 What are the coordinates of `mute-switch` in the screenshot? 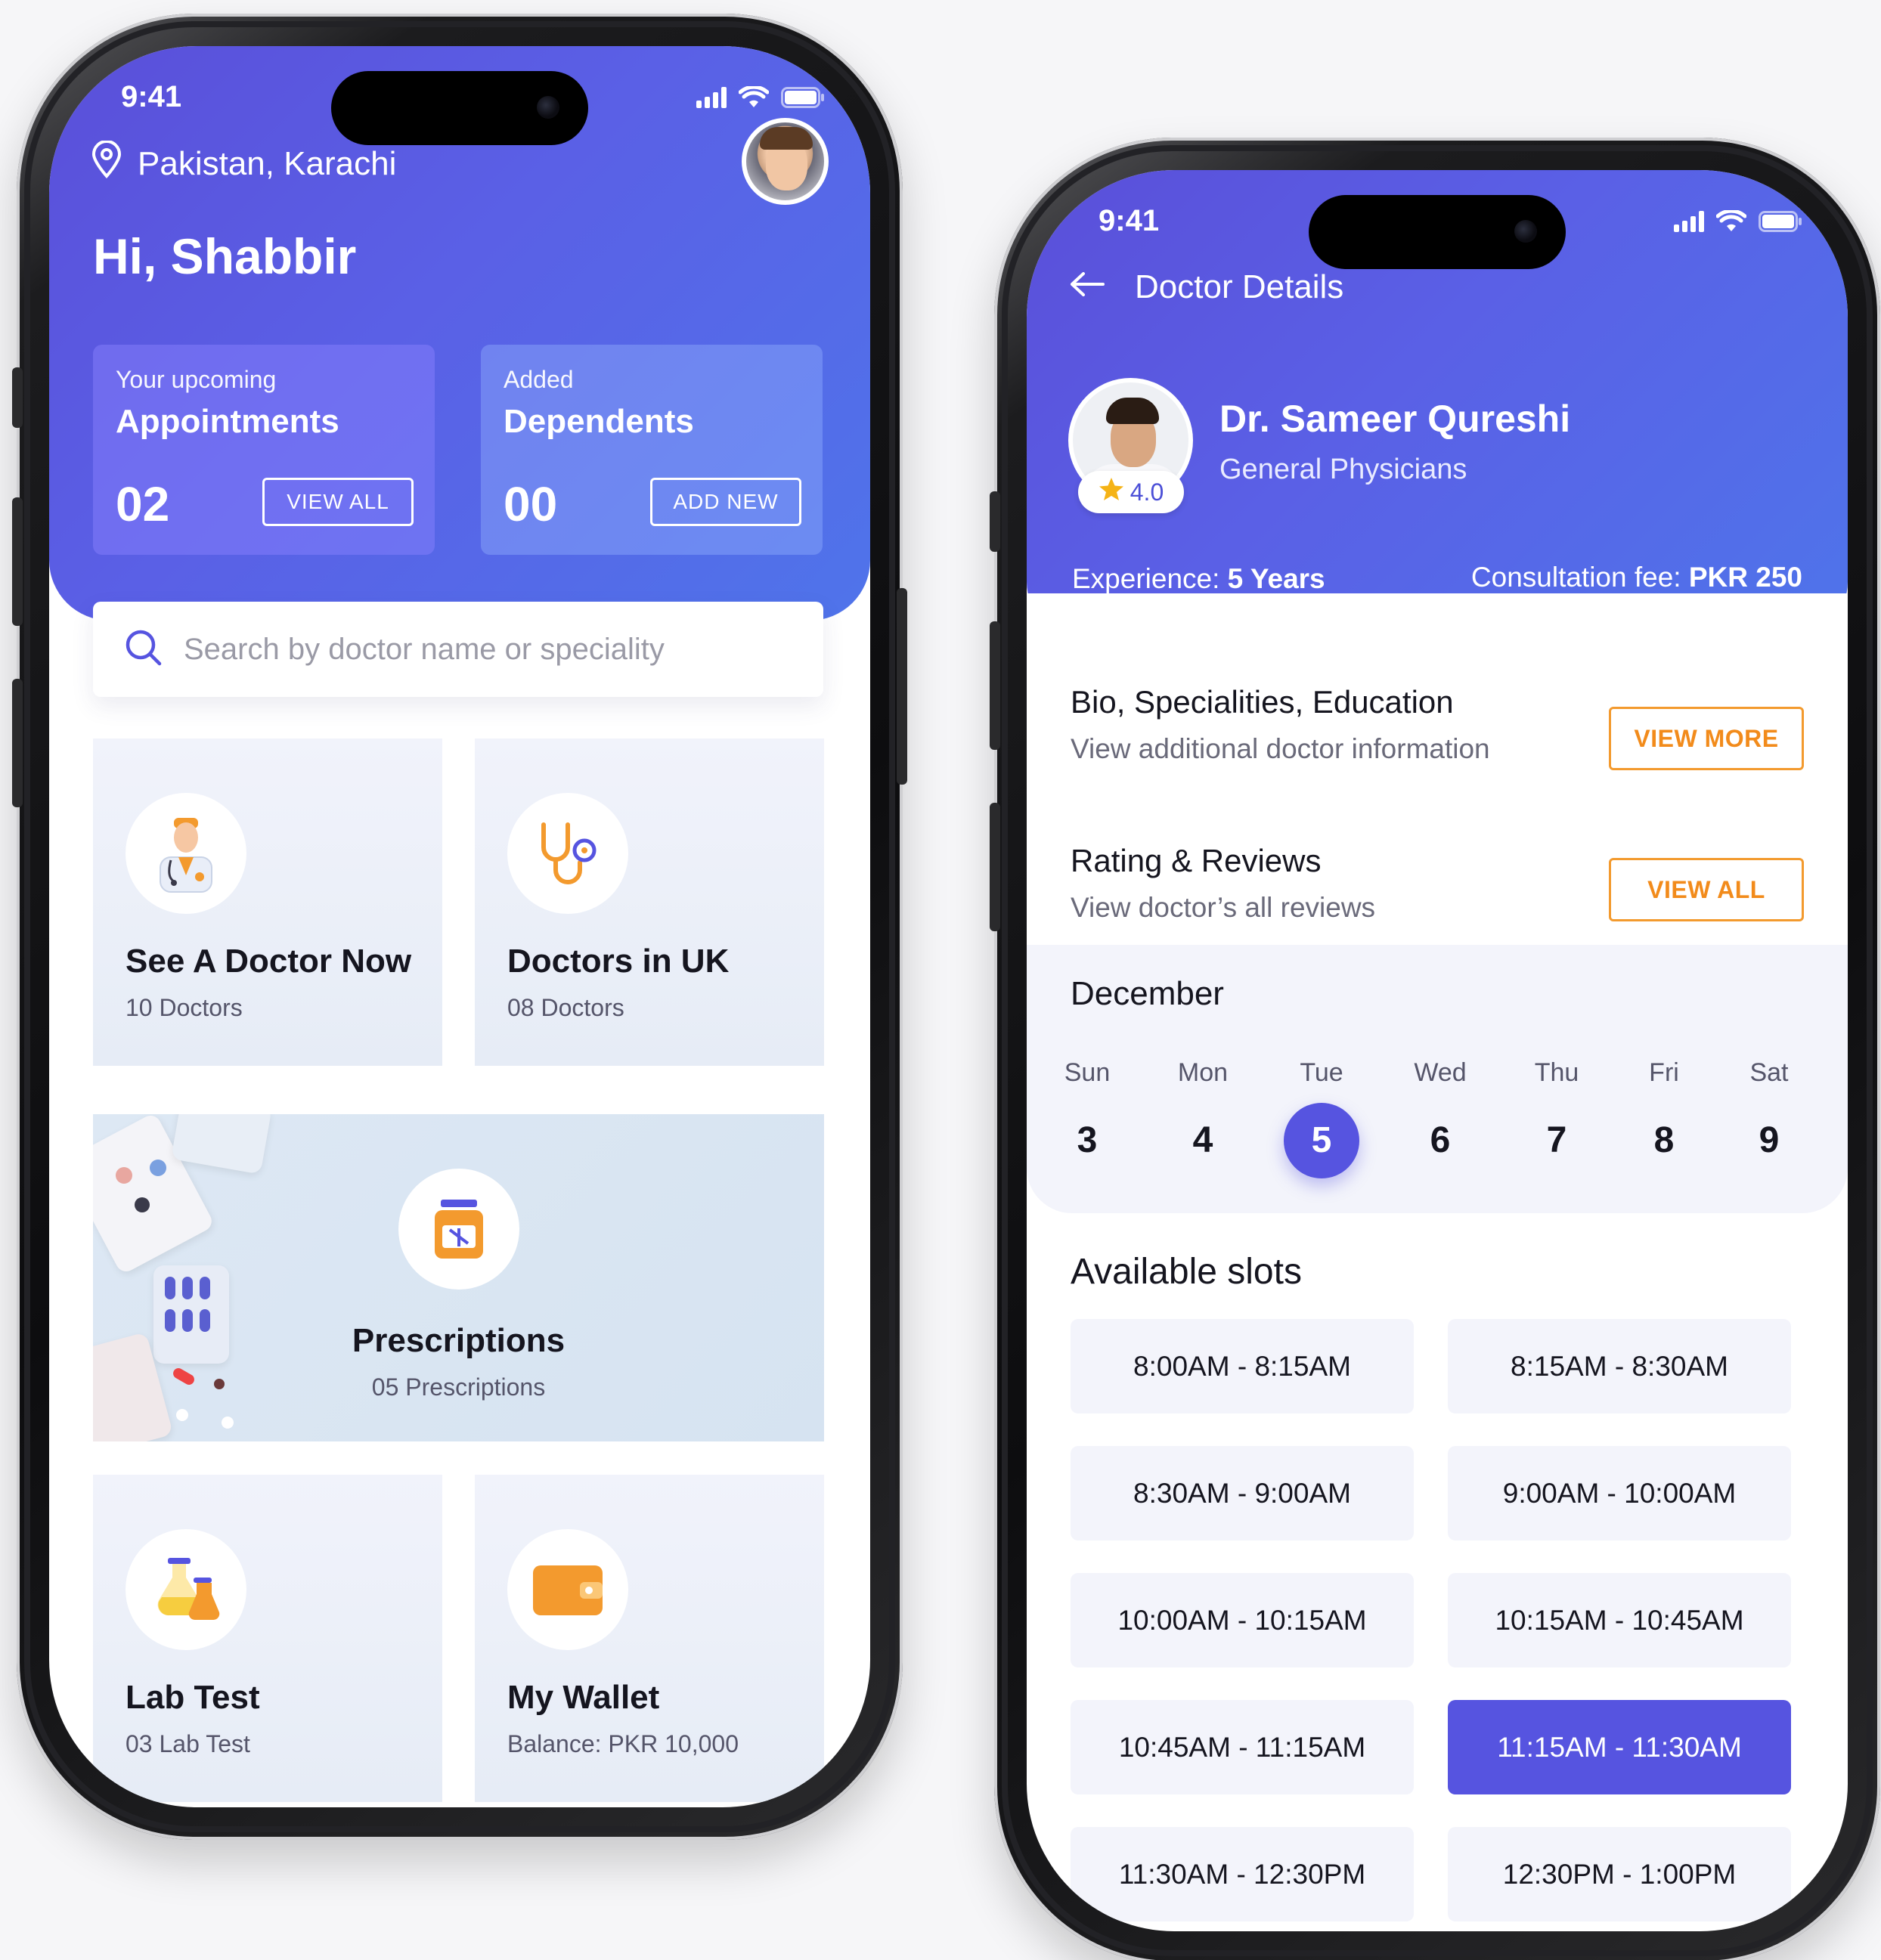 It's located at (995, 521).